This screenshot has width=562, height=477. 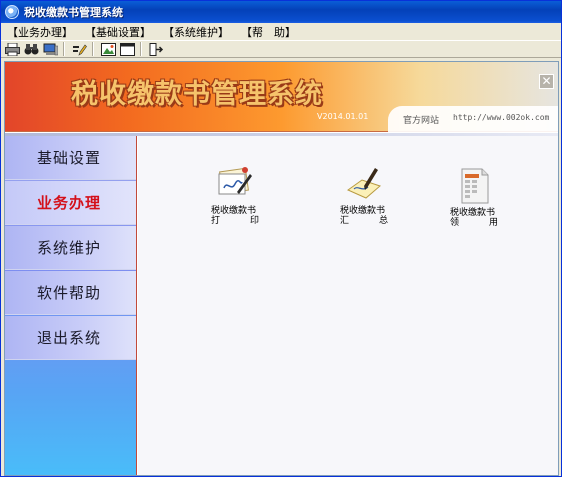 I want to click on sidebar-item-basic-settings: 基础设置, so click(x=70, y=158).